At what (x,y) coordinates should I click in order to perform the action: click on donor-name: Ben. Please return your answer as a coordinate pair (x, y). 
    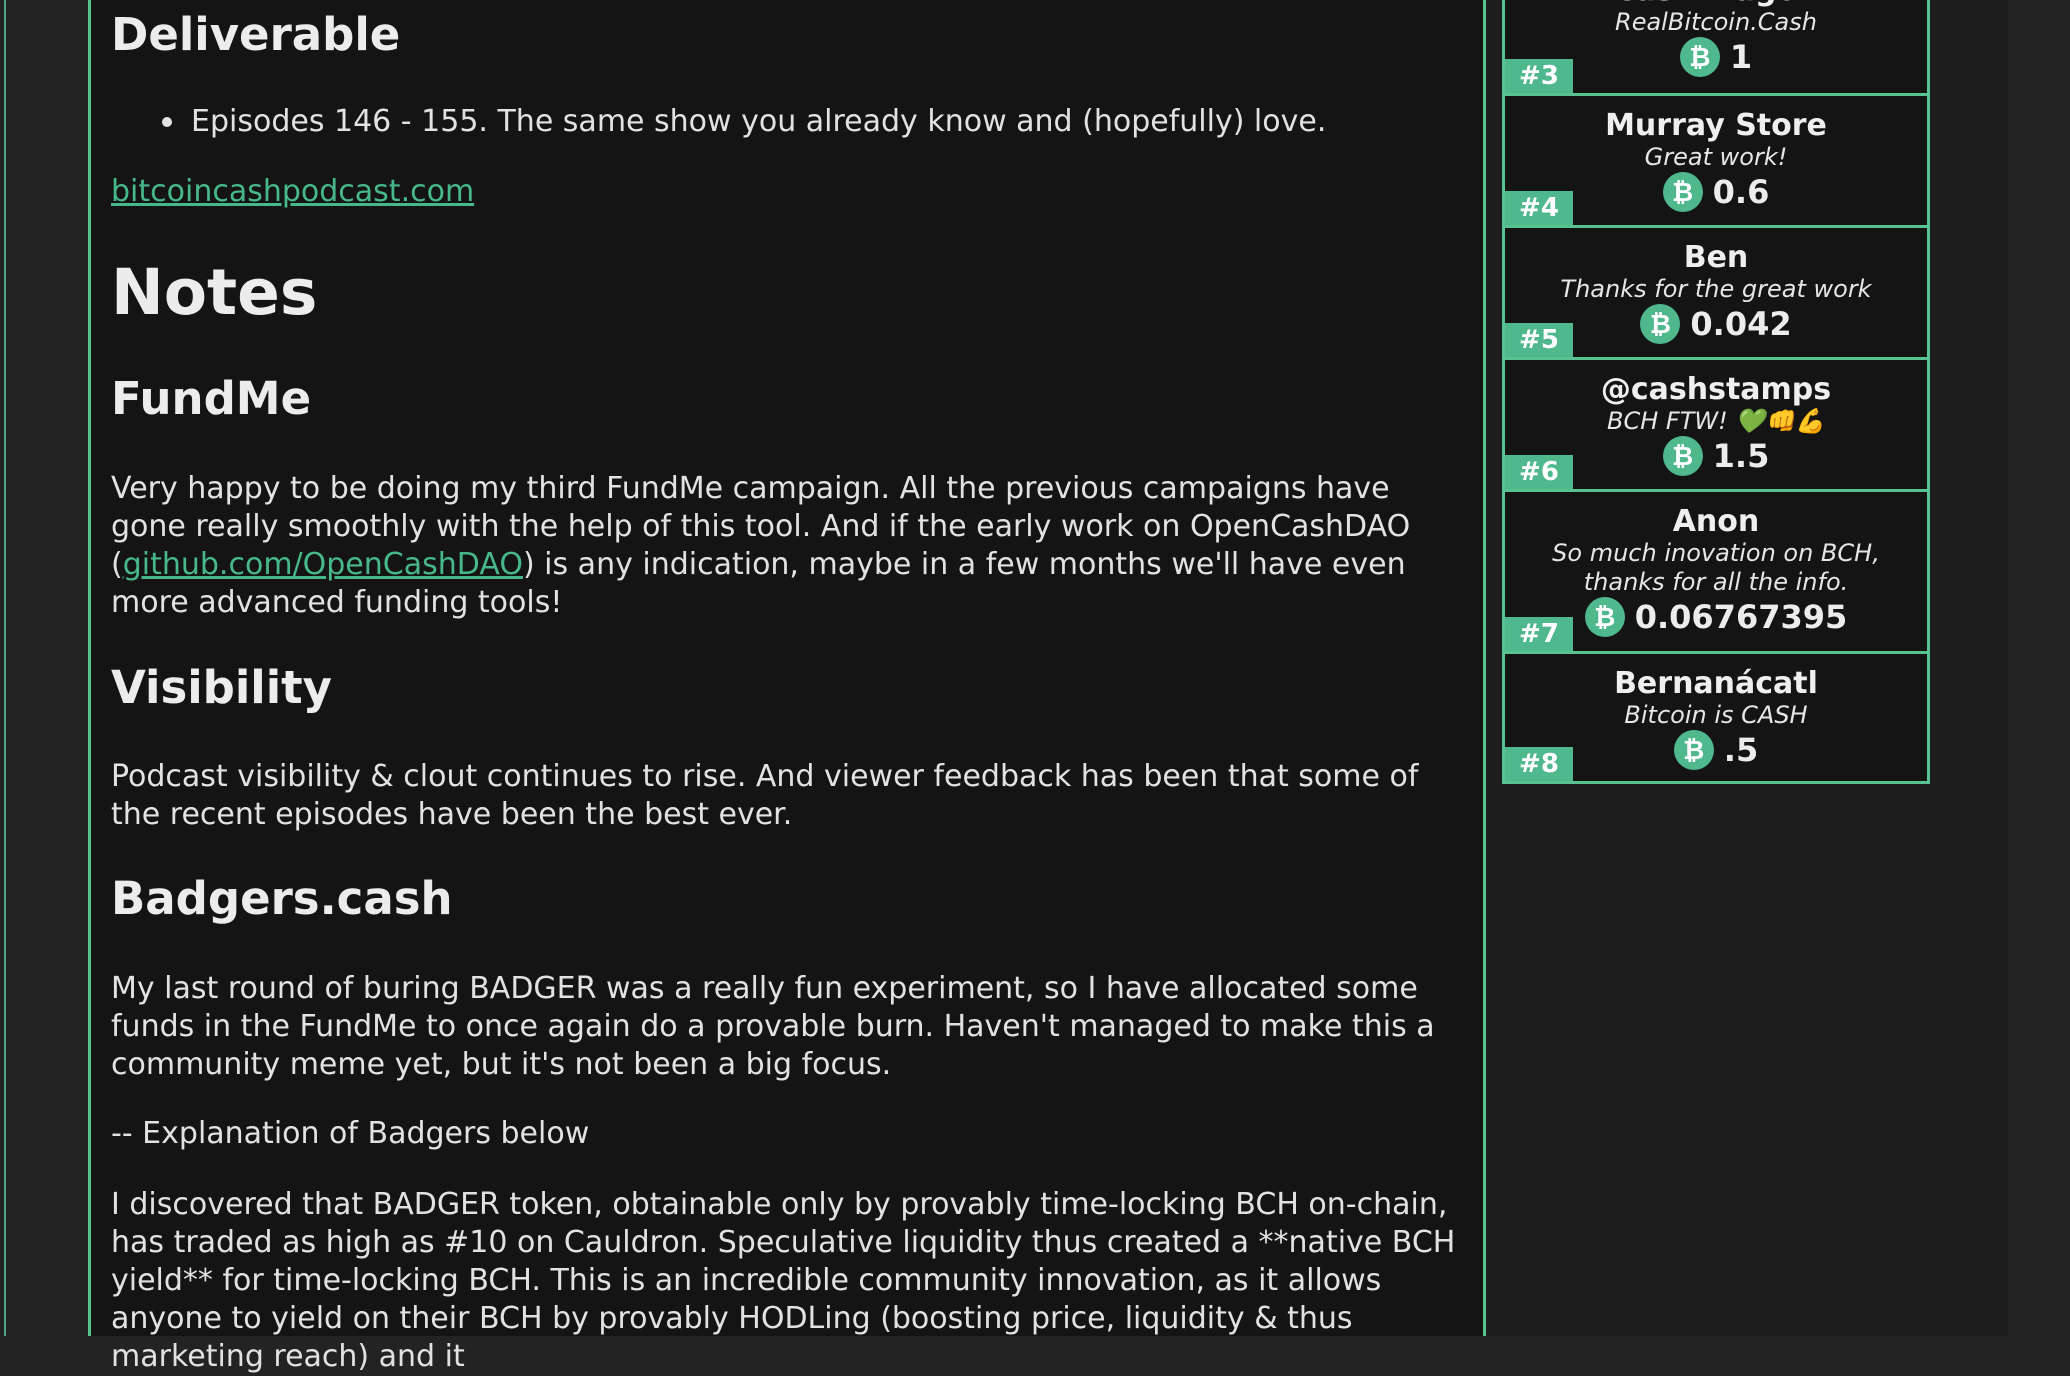
    Looking at the image, I should click on (1716, 257).